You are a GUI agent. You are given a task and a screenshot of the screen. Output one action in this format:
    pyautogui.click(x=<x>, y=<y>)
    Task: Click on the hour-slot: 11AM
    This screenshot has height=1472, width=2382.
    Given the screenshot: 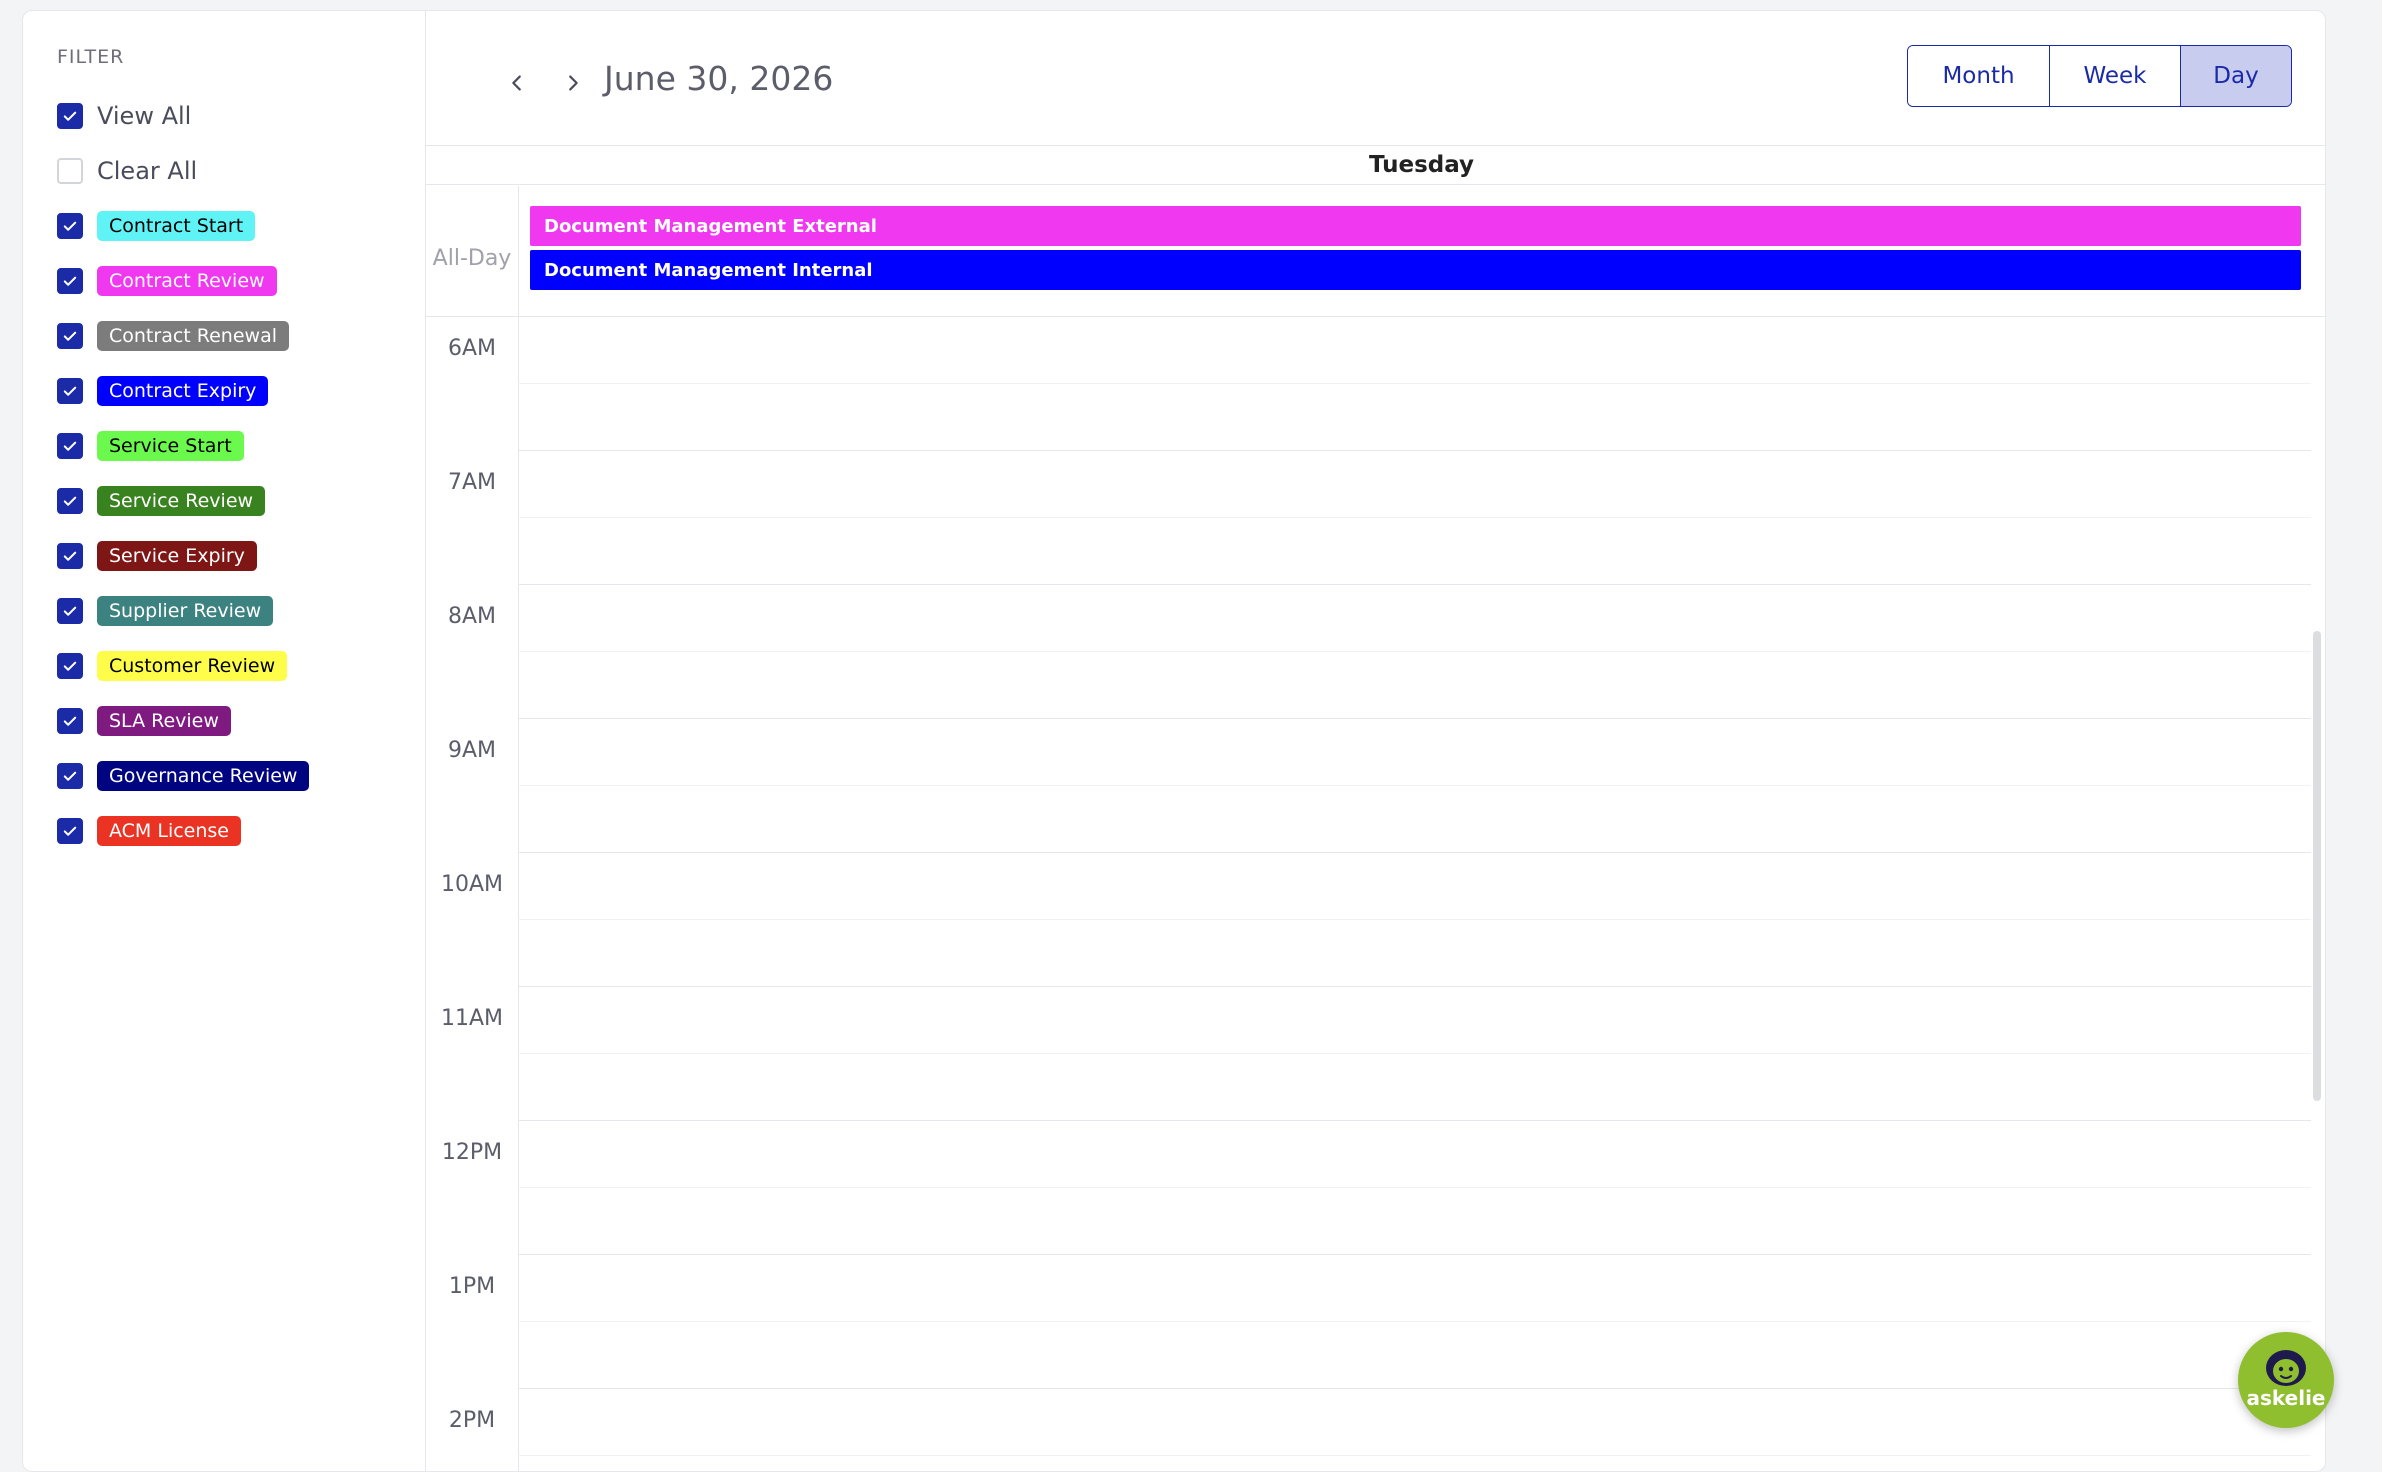 What is the action you would take?
    pyautogui.click(x=1368, y=1053)
    